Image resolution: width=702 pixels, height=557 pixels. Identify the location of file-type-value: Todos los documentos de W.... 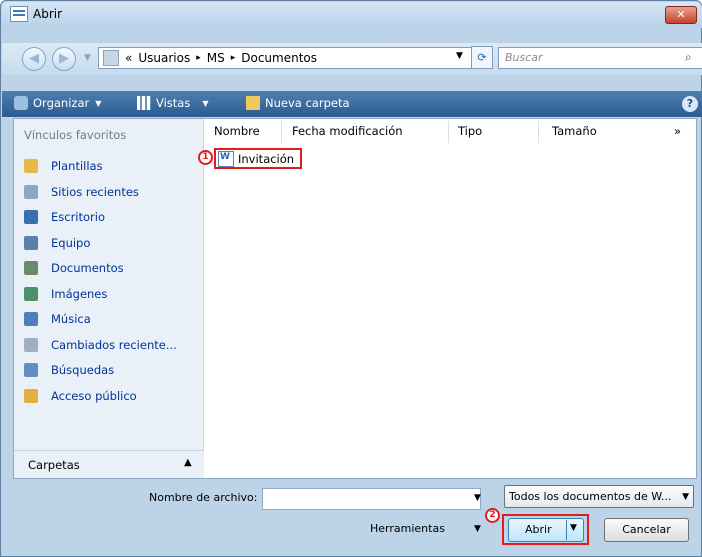
(590, 496).